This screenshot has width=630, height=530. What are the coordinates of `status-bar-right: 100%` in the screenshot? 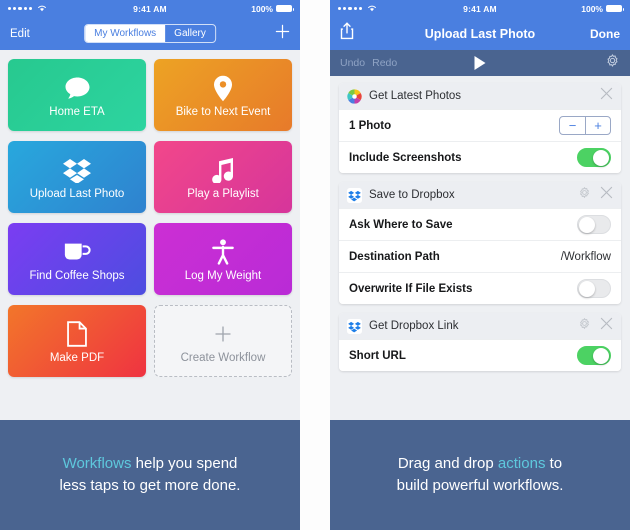 It's located at (602, 9).